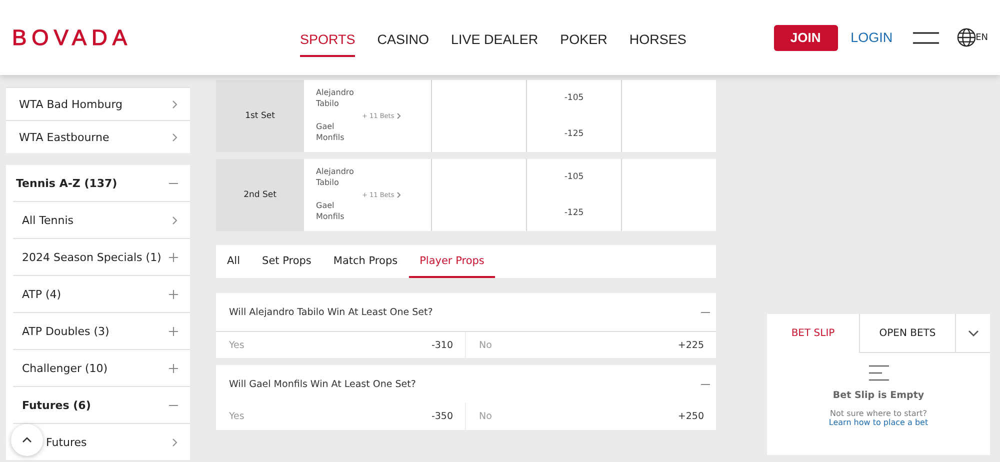 The image size is (1000, 462). What do you see at coordinates (966, 37) in the screenshot?
I see `globe-icon` at bounding box center [966, 37].